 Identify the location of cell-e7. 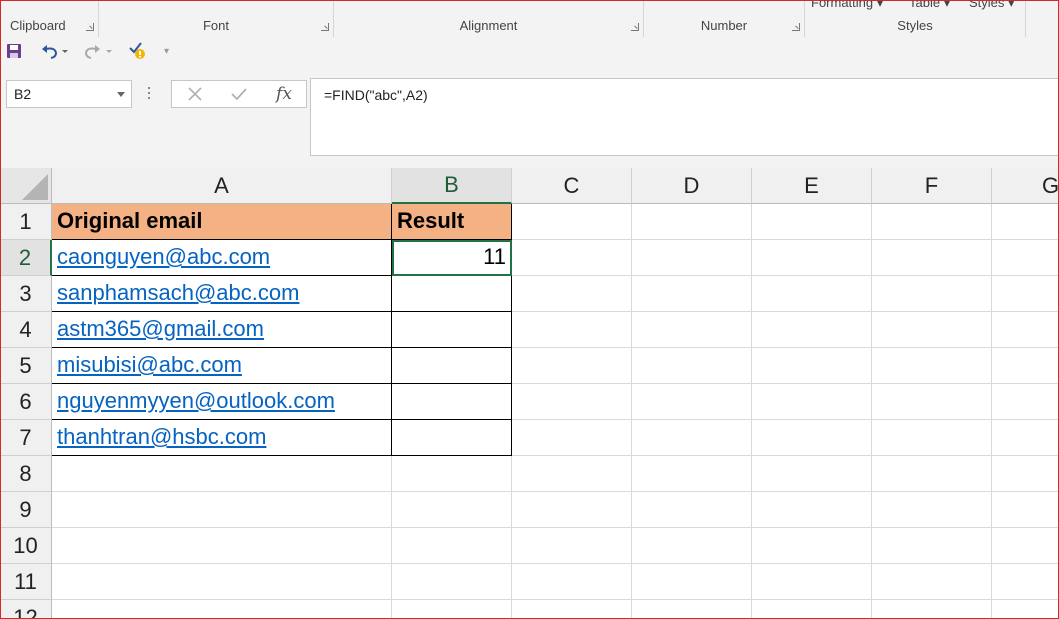
(812, 438).